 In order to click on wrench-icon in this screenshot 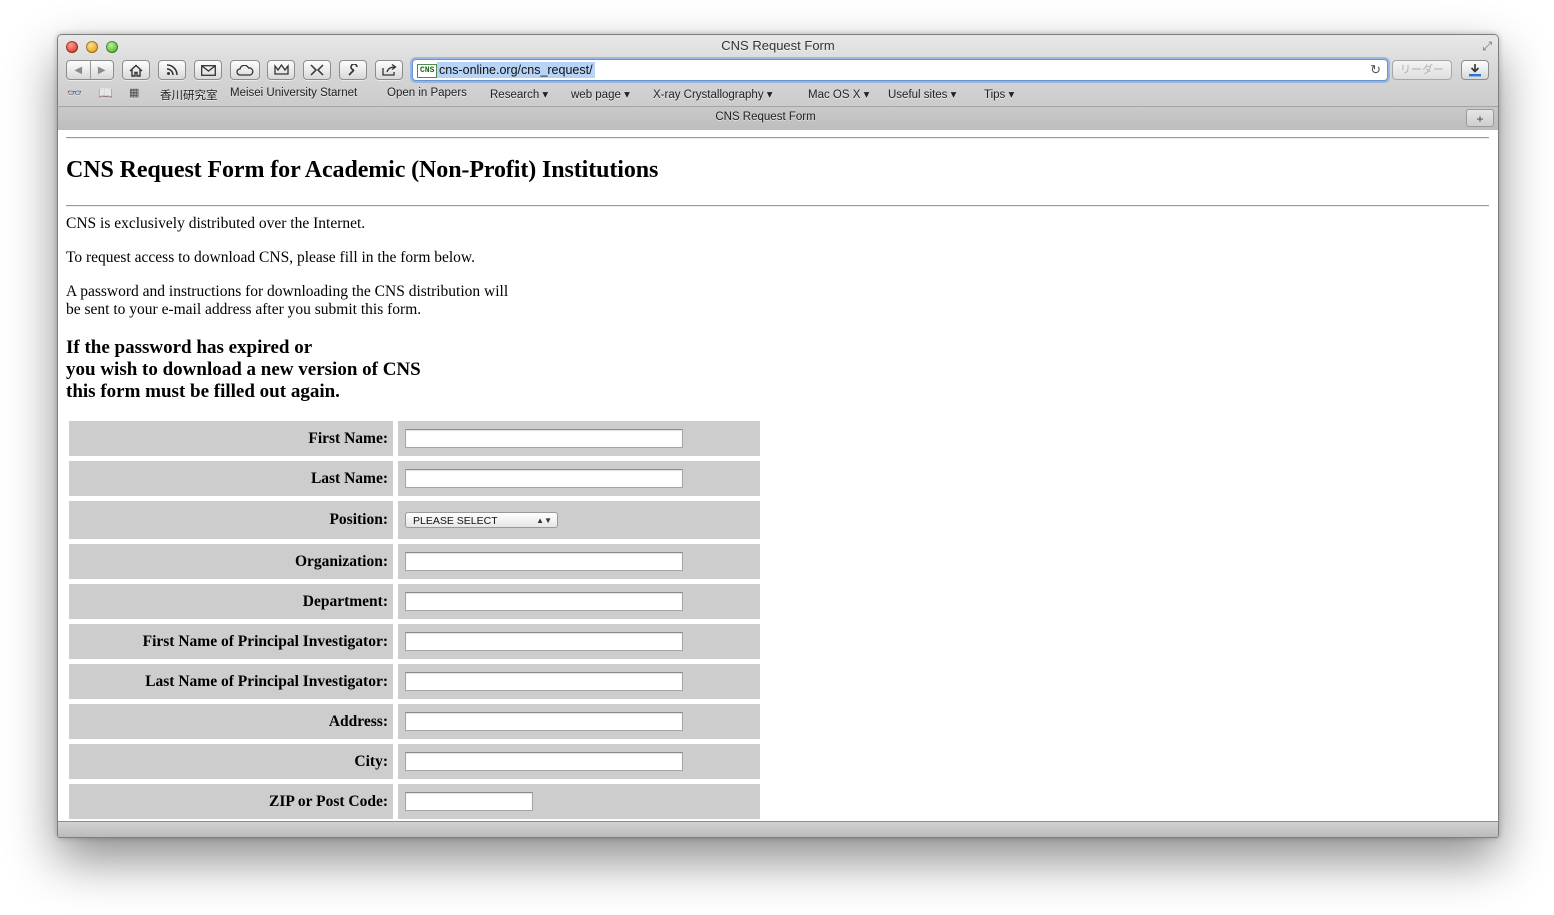, I will do `click(352, 69)`.